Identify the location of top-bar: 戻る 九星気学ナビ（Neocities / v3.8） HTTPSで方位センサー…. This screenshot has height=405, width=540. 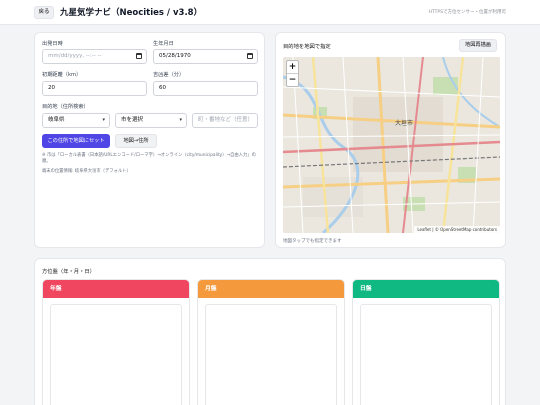
(270, 12).